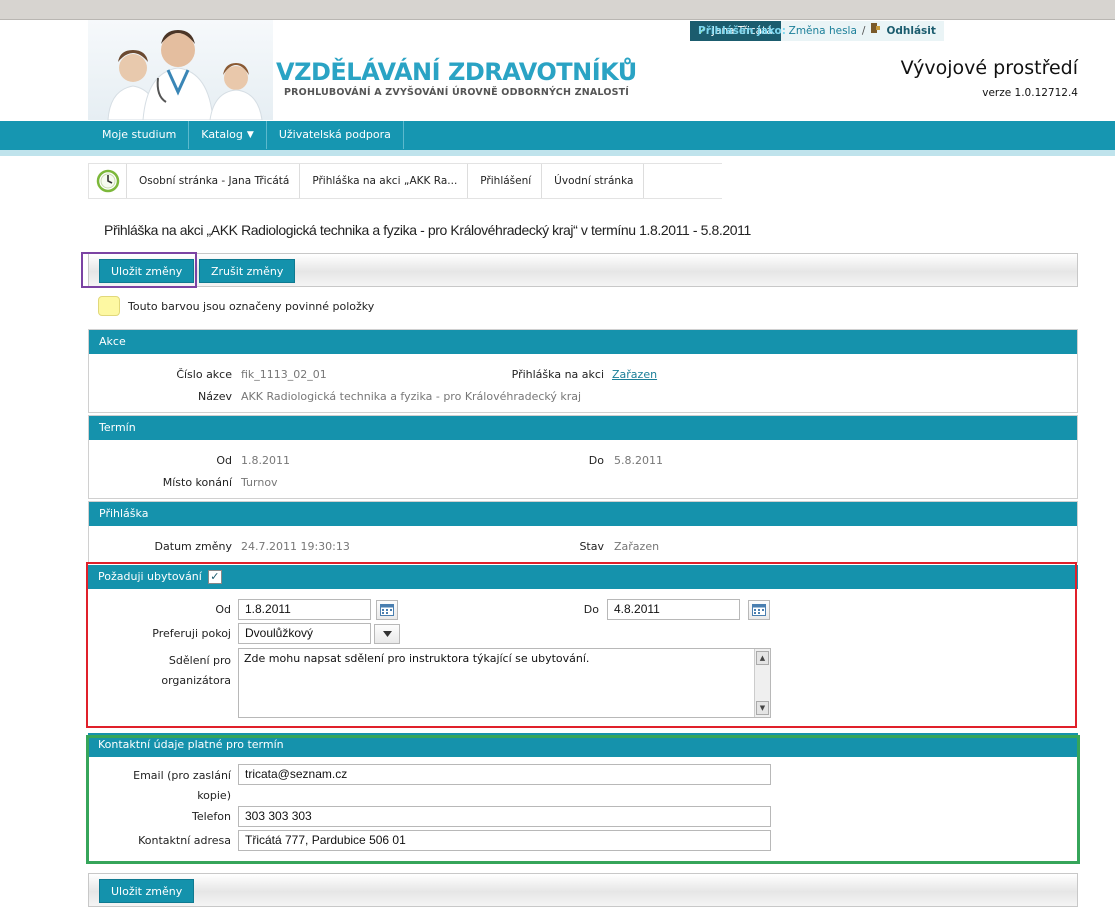 This screenshot has height=920, width=1115. What do you see at coordinates (583, 428) in the screenshot?
I see `panel-termin-header: Termín` at bounding box center [583, 428].